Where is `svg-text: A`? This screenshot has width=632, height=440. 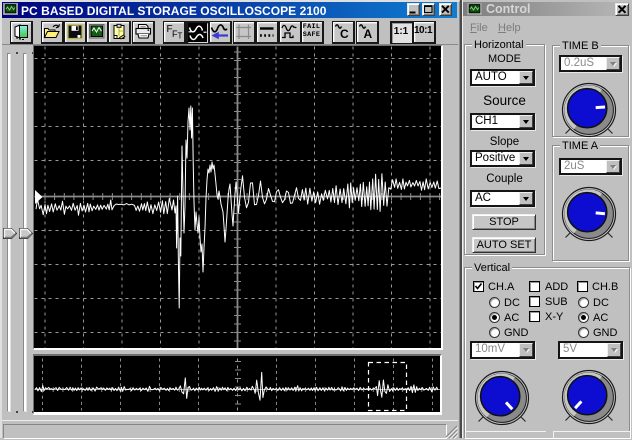 svg-text: A is located at coordinates (367, 34).